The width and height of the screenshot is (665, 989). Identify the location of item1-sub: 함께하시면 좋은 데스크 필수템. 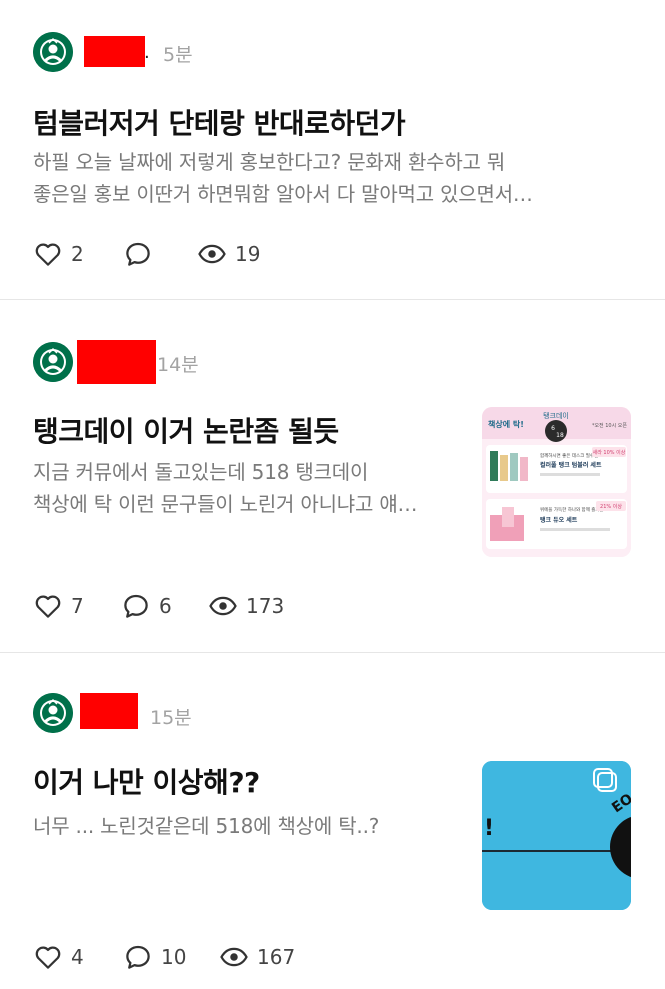
(569, 455).